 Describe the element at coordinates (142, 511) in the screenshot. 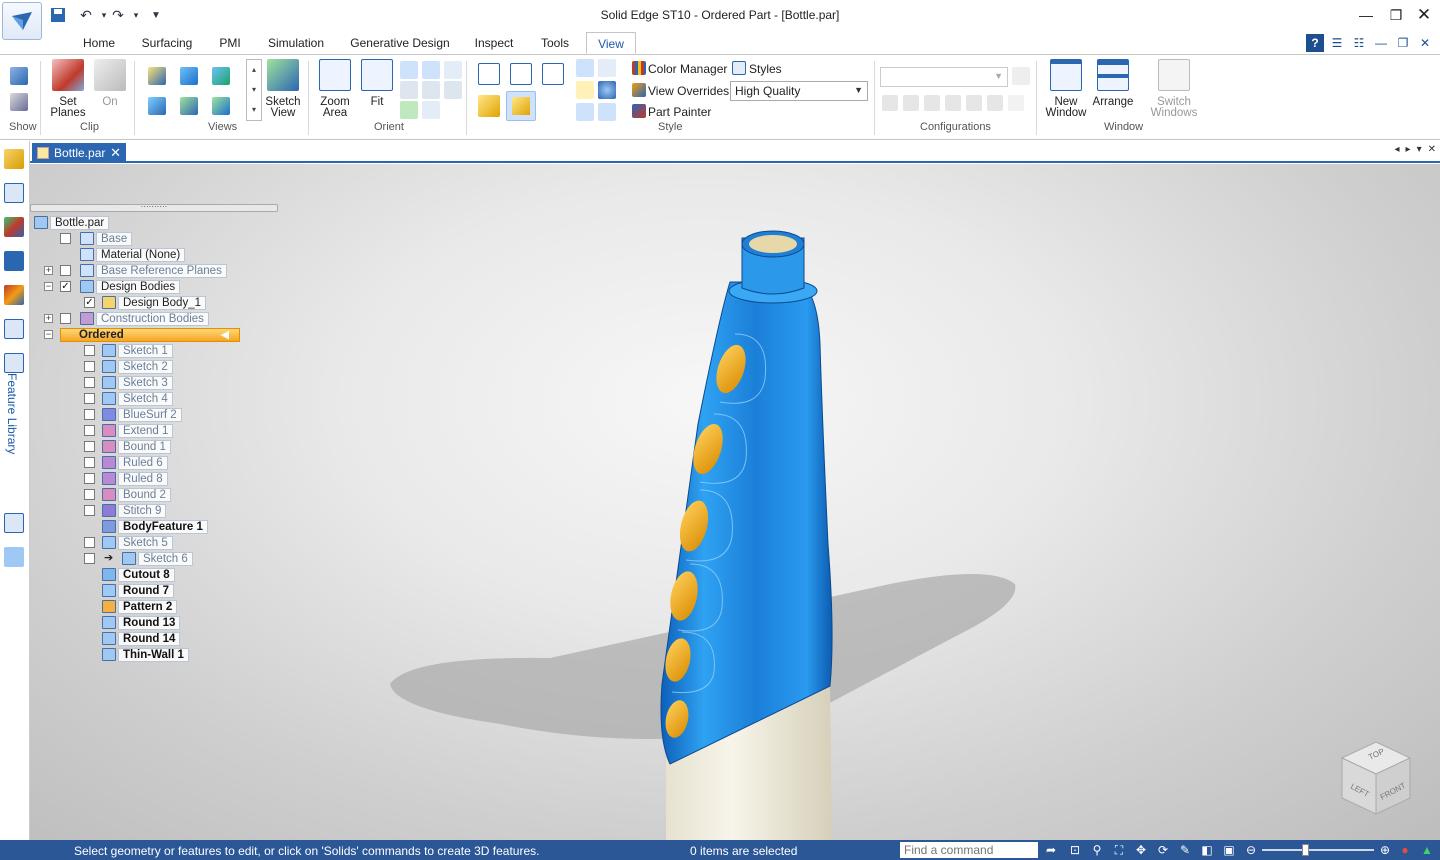

I see `tree-node-label: Stitch 9` at that location.